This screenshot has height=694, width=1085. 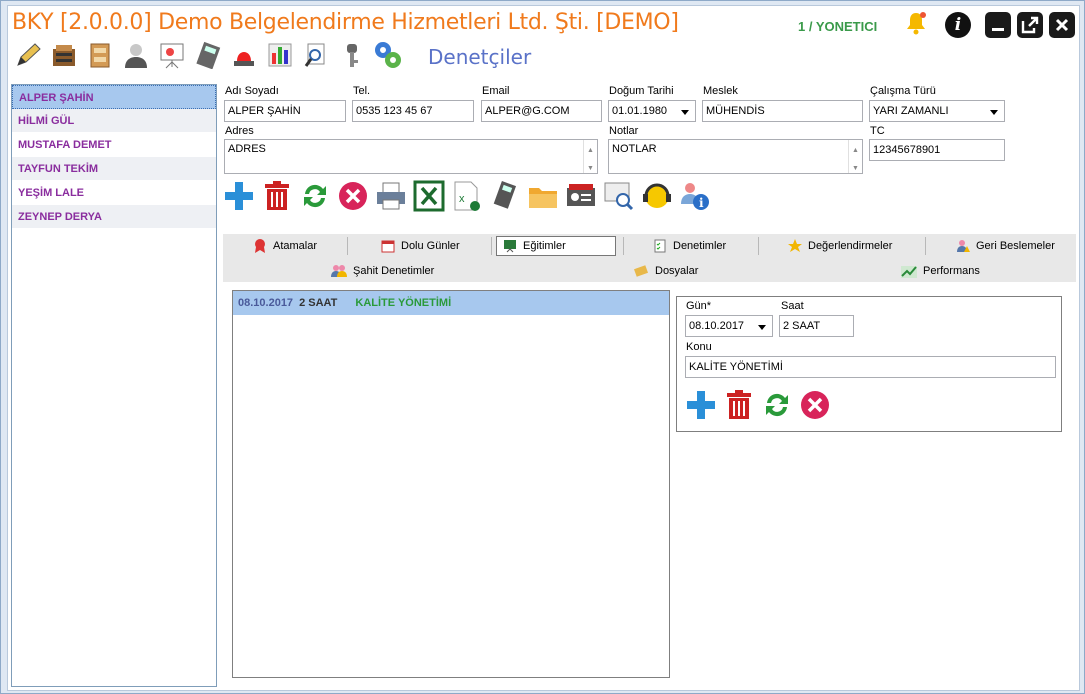 I want to click on gears-icon, so click(x=388, y=55).